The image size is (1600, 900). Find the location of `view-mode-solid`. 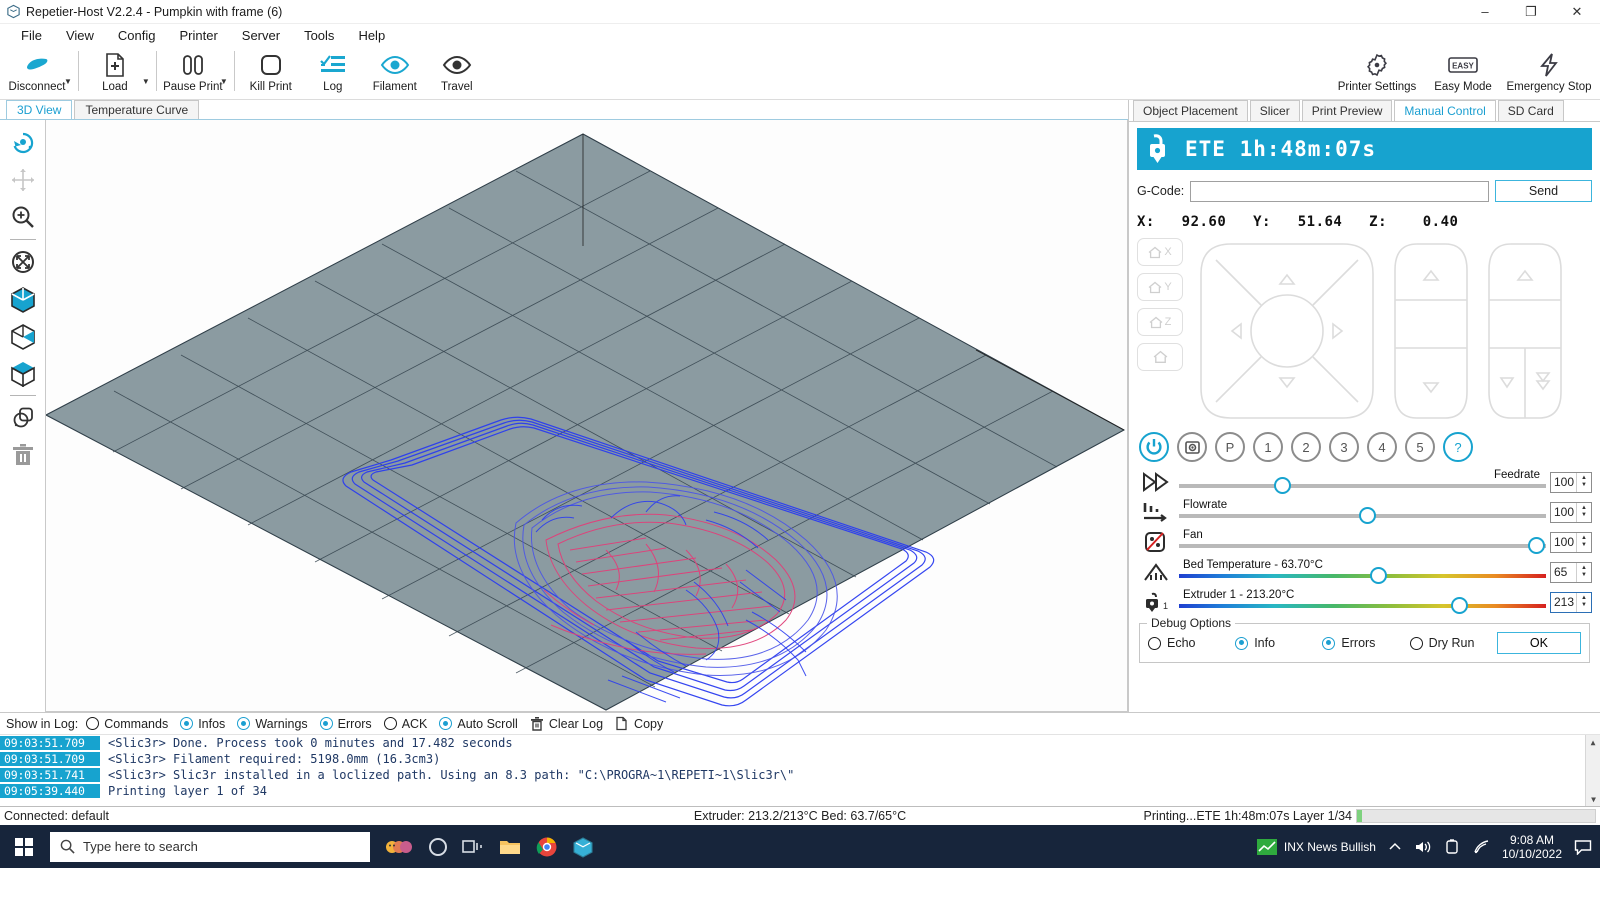

view-mode-solid is located at coordinates (23, 299).